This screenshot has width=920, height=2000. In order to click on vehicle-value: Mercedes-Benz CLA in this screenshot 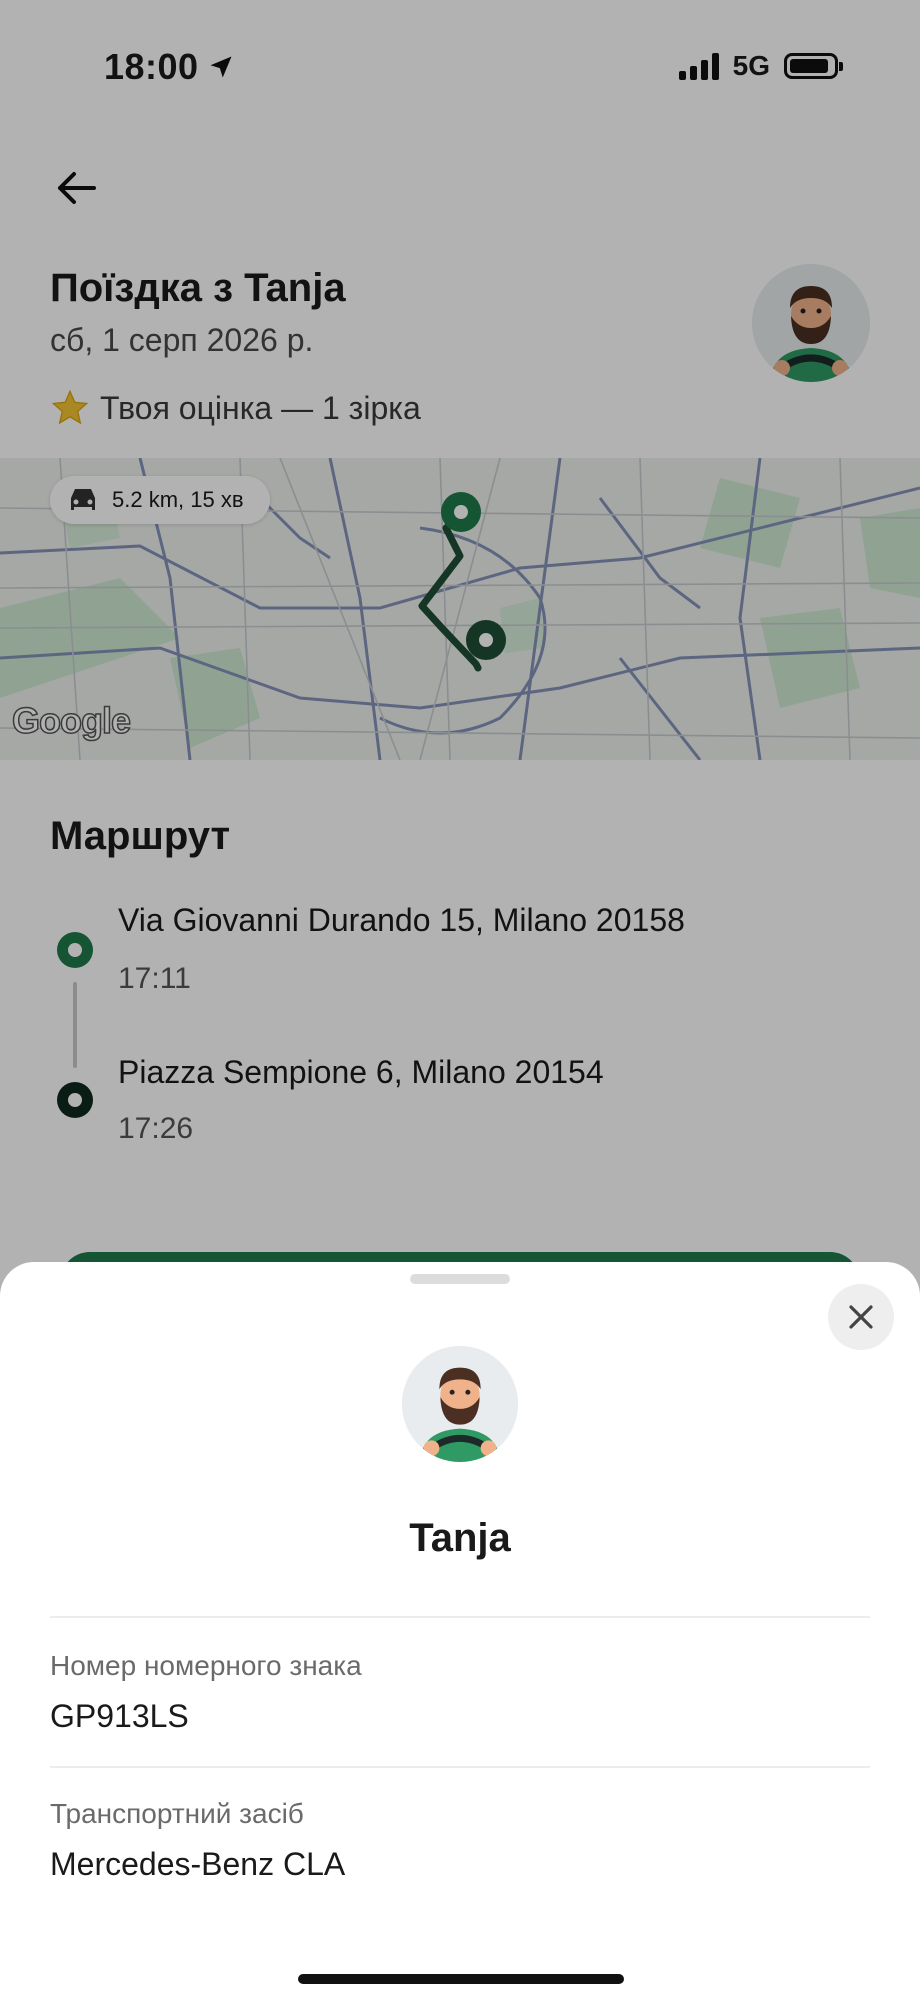, I will do `click(198, 1864)`.